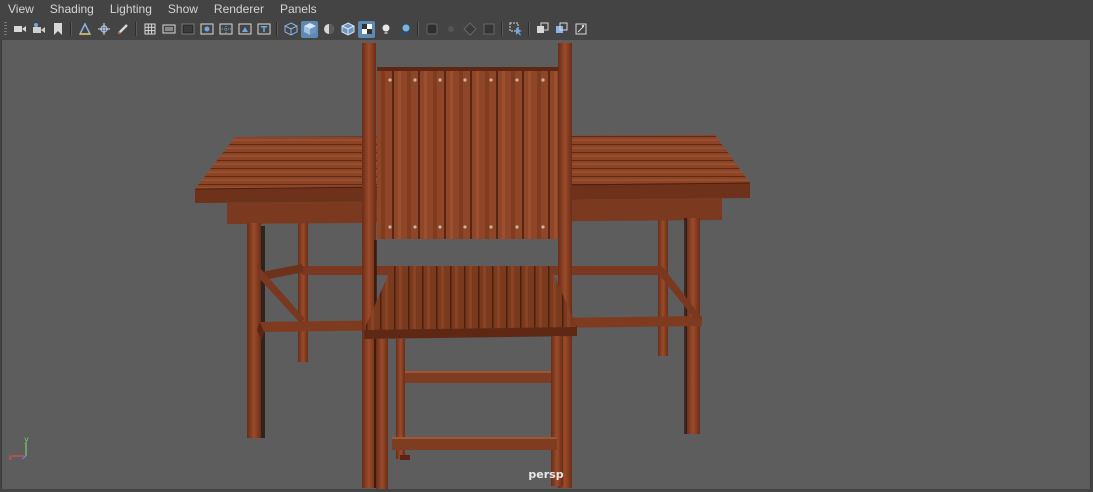 This screenshot has width=1093, height=492. I want to click on camera-select-icon, so click(19, 29).